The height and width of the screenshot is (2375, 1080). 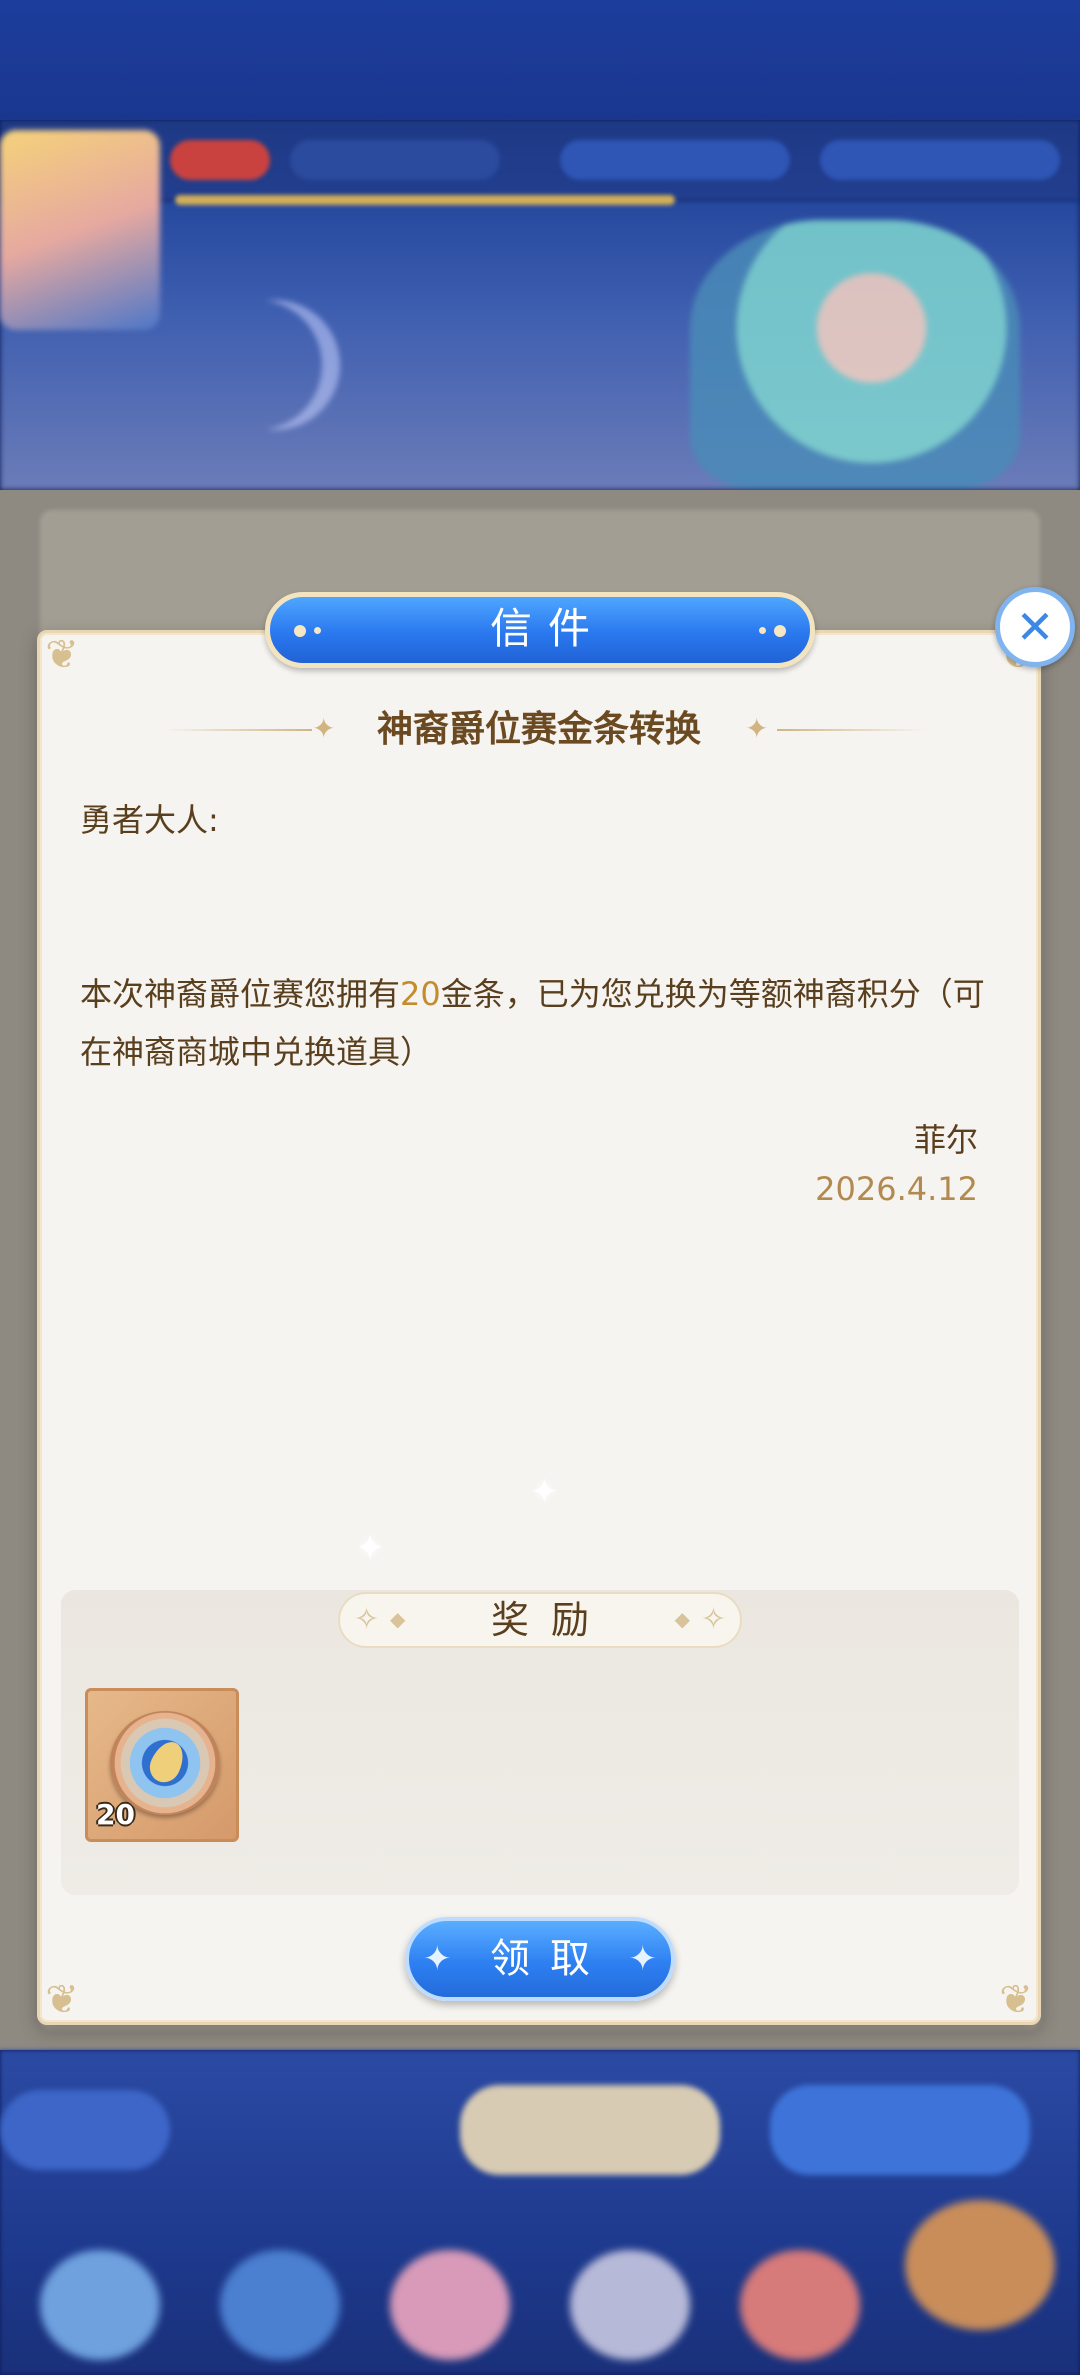 What do you see at coordinates (590, 2130) in the screenshot?
I see `bg-action-button` at bounding box center [590, 2130].